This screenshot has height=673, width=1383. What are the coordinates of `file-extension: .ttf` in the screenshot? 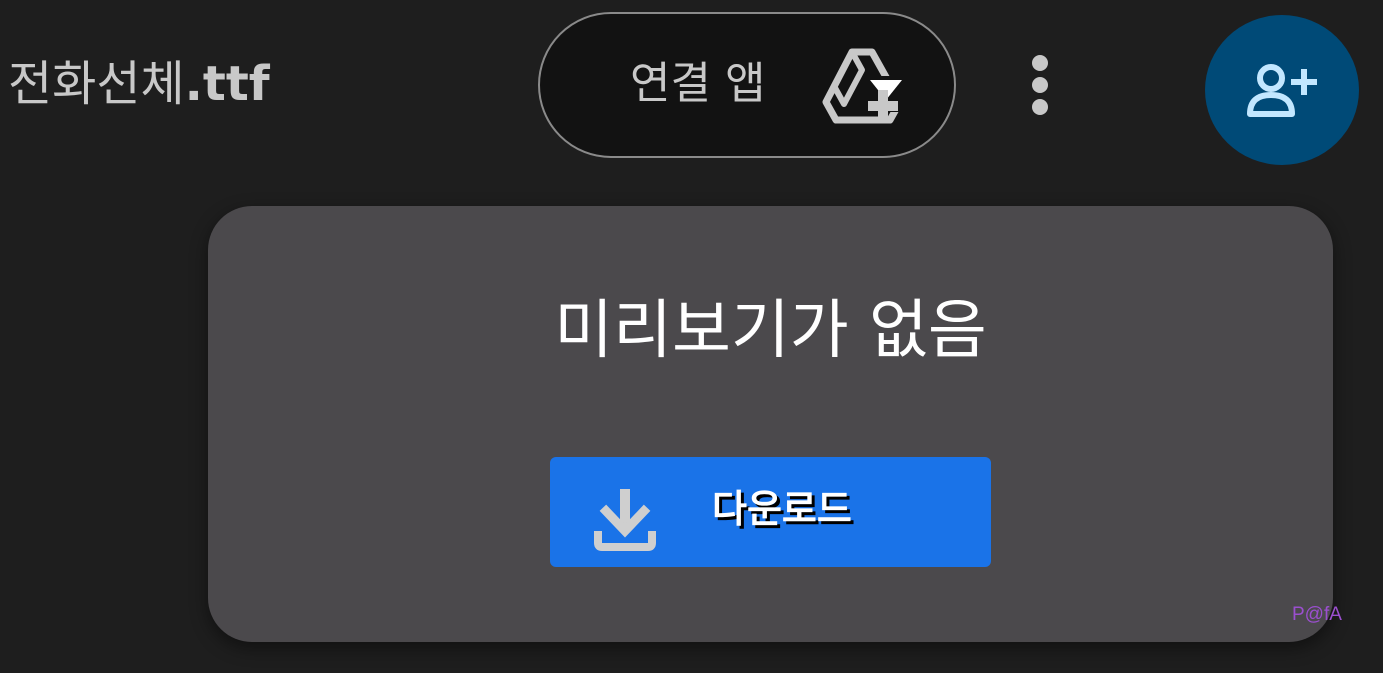 It's located at (227, 84).